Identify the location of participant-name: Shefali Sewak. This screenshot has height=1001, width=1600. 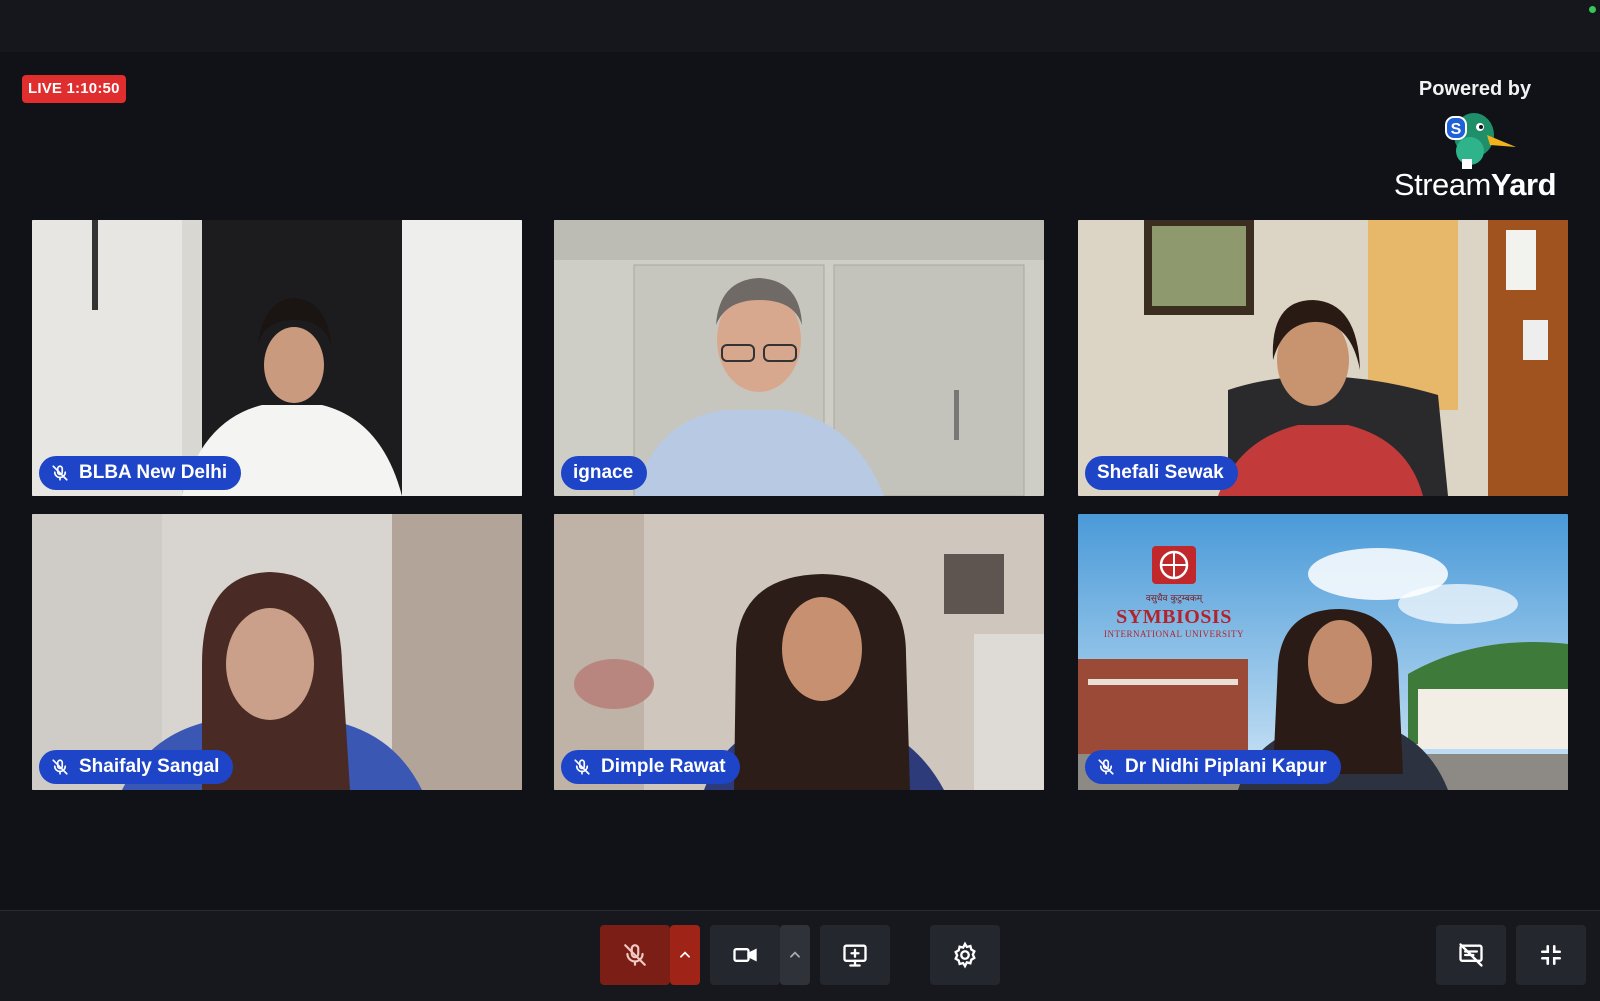
(1160, 472).